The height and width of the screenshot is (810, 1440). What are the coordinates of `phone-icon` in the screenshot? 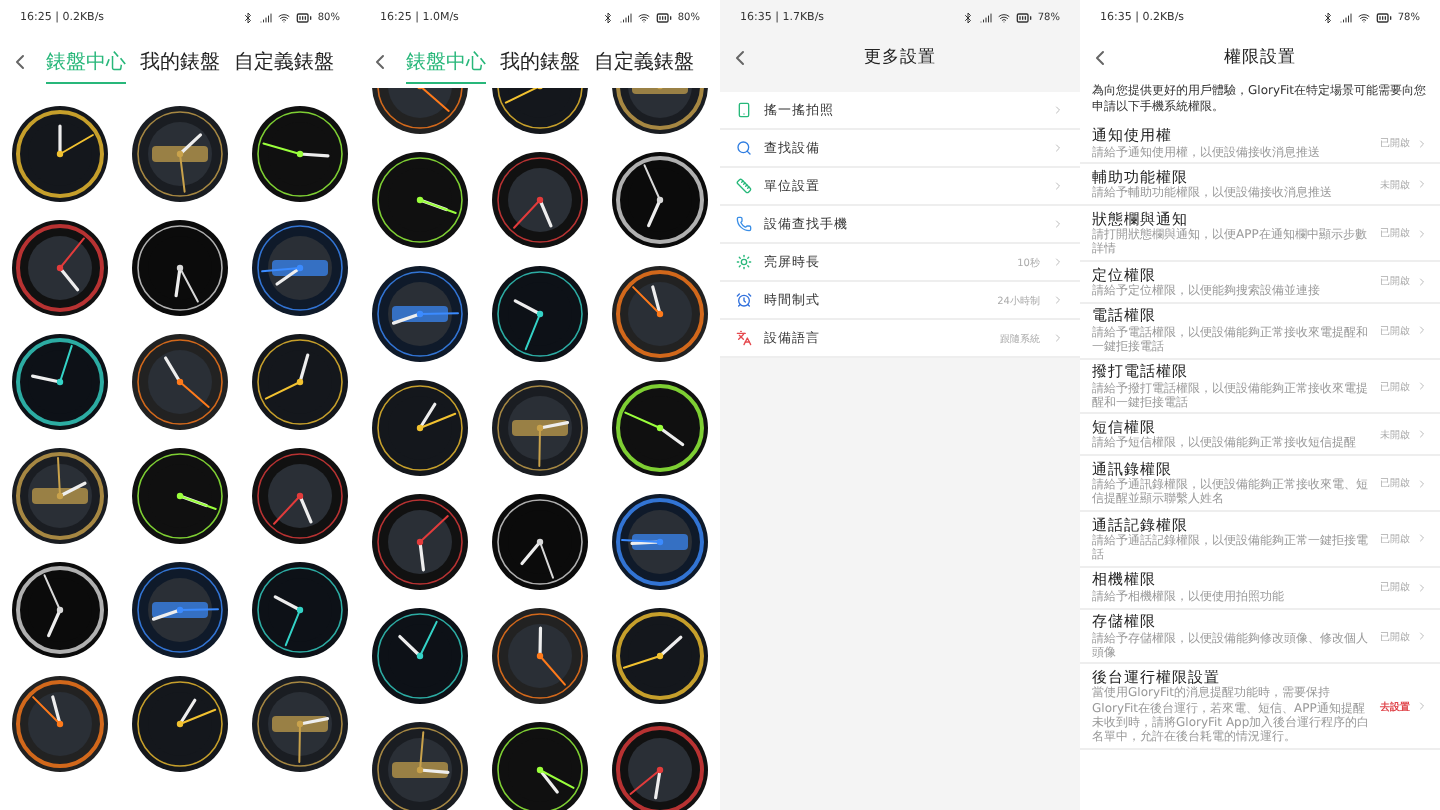 It's located at (744, 110).